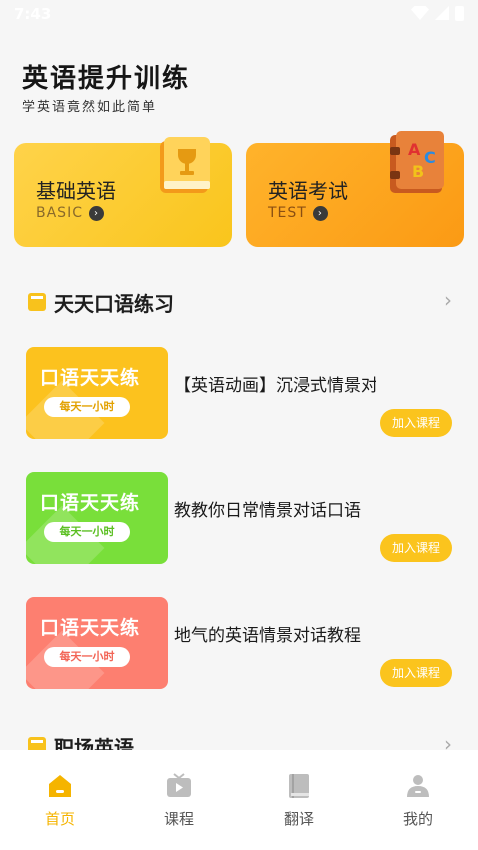 This screenshot has width=478, height=850. What do you see at coordinates (239, 800) in the screenshot?
I see `bottom-tab-bar: 首页 课程 翻译 我的` at bounding box center [239, 800].